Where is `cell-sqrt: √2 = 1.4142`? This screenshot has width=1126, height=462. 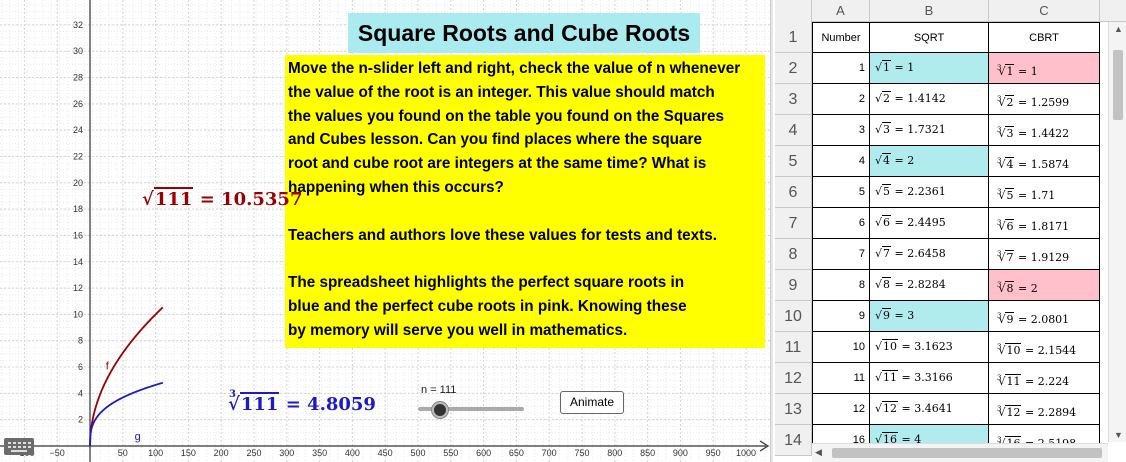
cell-sqrt: √2 = 1.4142 is located at coordinates (929, 99).